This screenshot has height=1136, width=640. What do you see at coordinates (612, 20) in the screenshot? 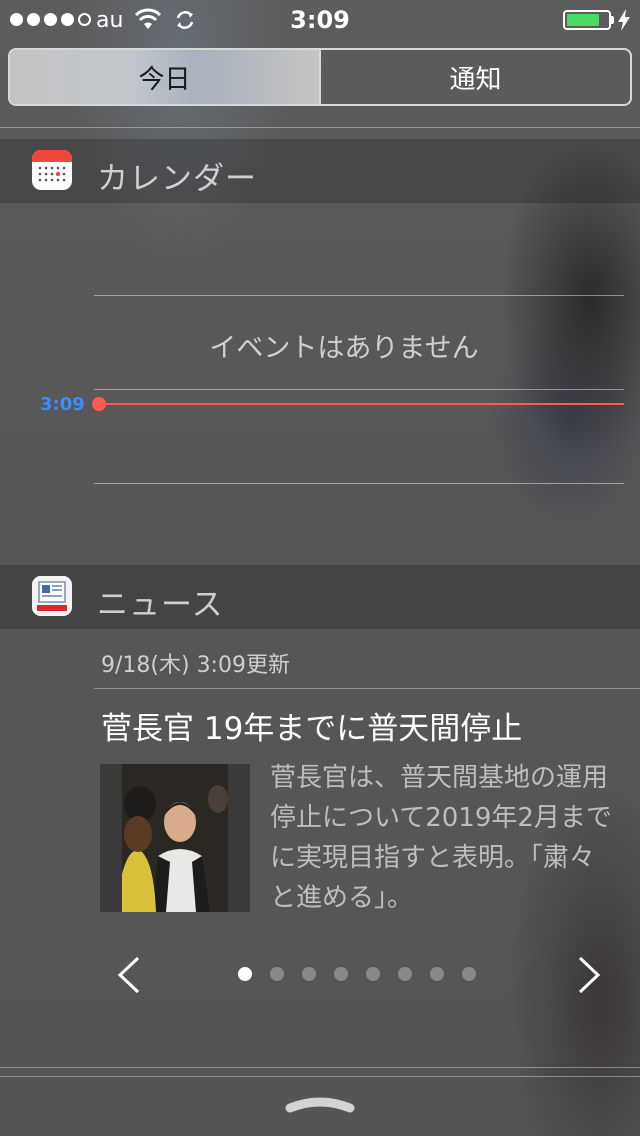
I see `battery-tip` at bounding box center [612, 20].